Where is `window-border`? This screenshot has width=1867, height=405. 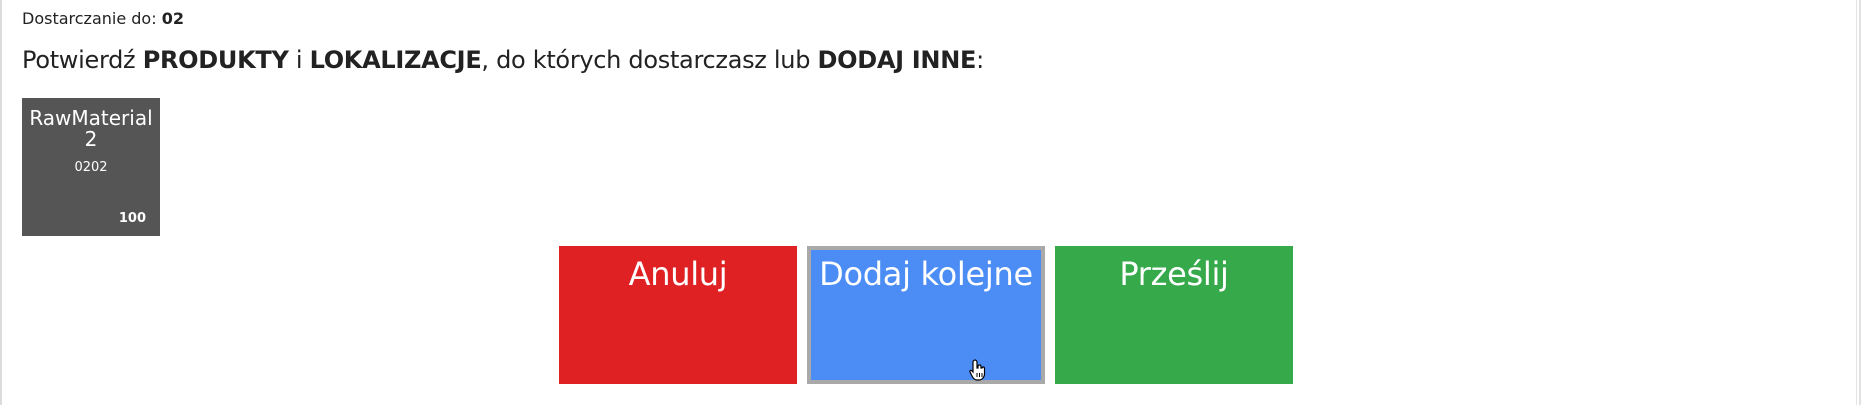
window-border is located at coordinates (1, 202).